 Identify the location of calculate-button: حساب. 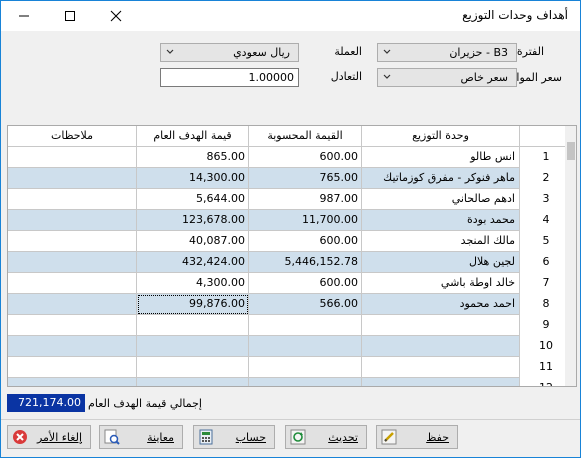
(234, 437).